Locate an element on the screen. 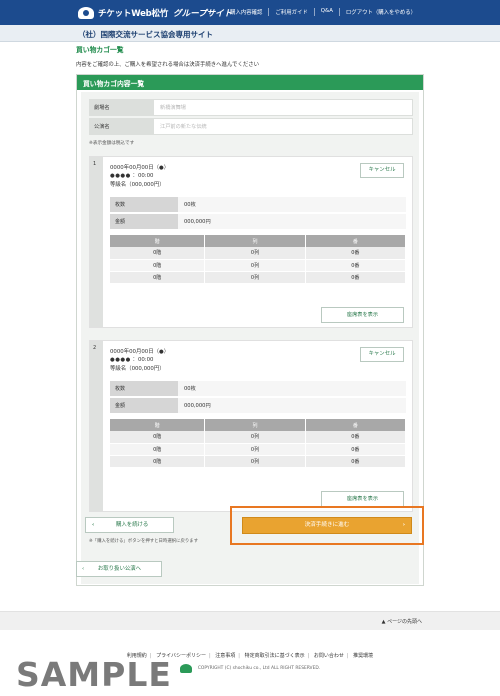  intro-text: 内容をご確認の上、ご購入を希望される場合は決済手続きへ進んでください is located at coordinates (168, 65).